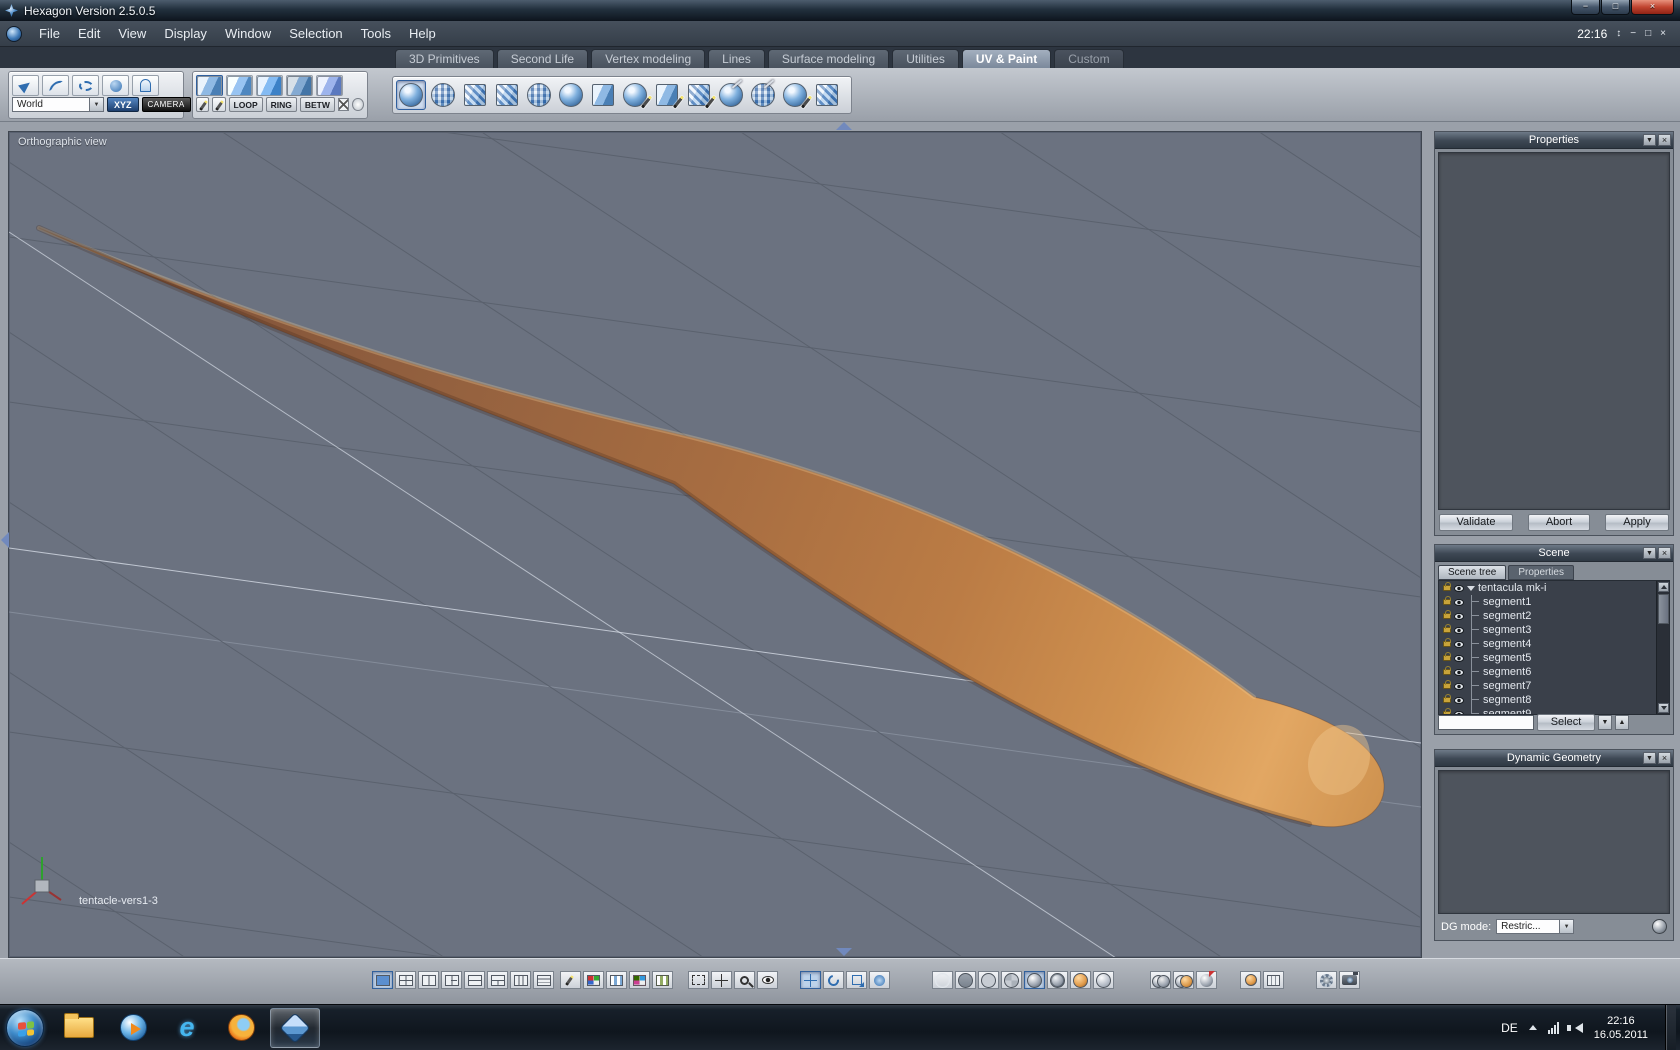 The width and height of the screenshot is (1680, 1050). I want to click on select-button: Select, so click(1566, 722).